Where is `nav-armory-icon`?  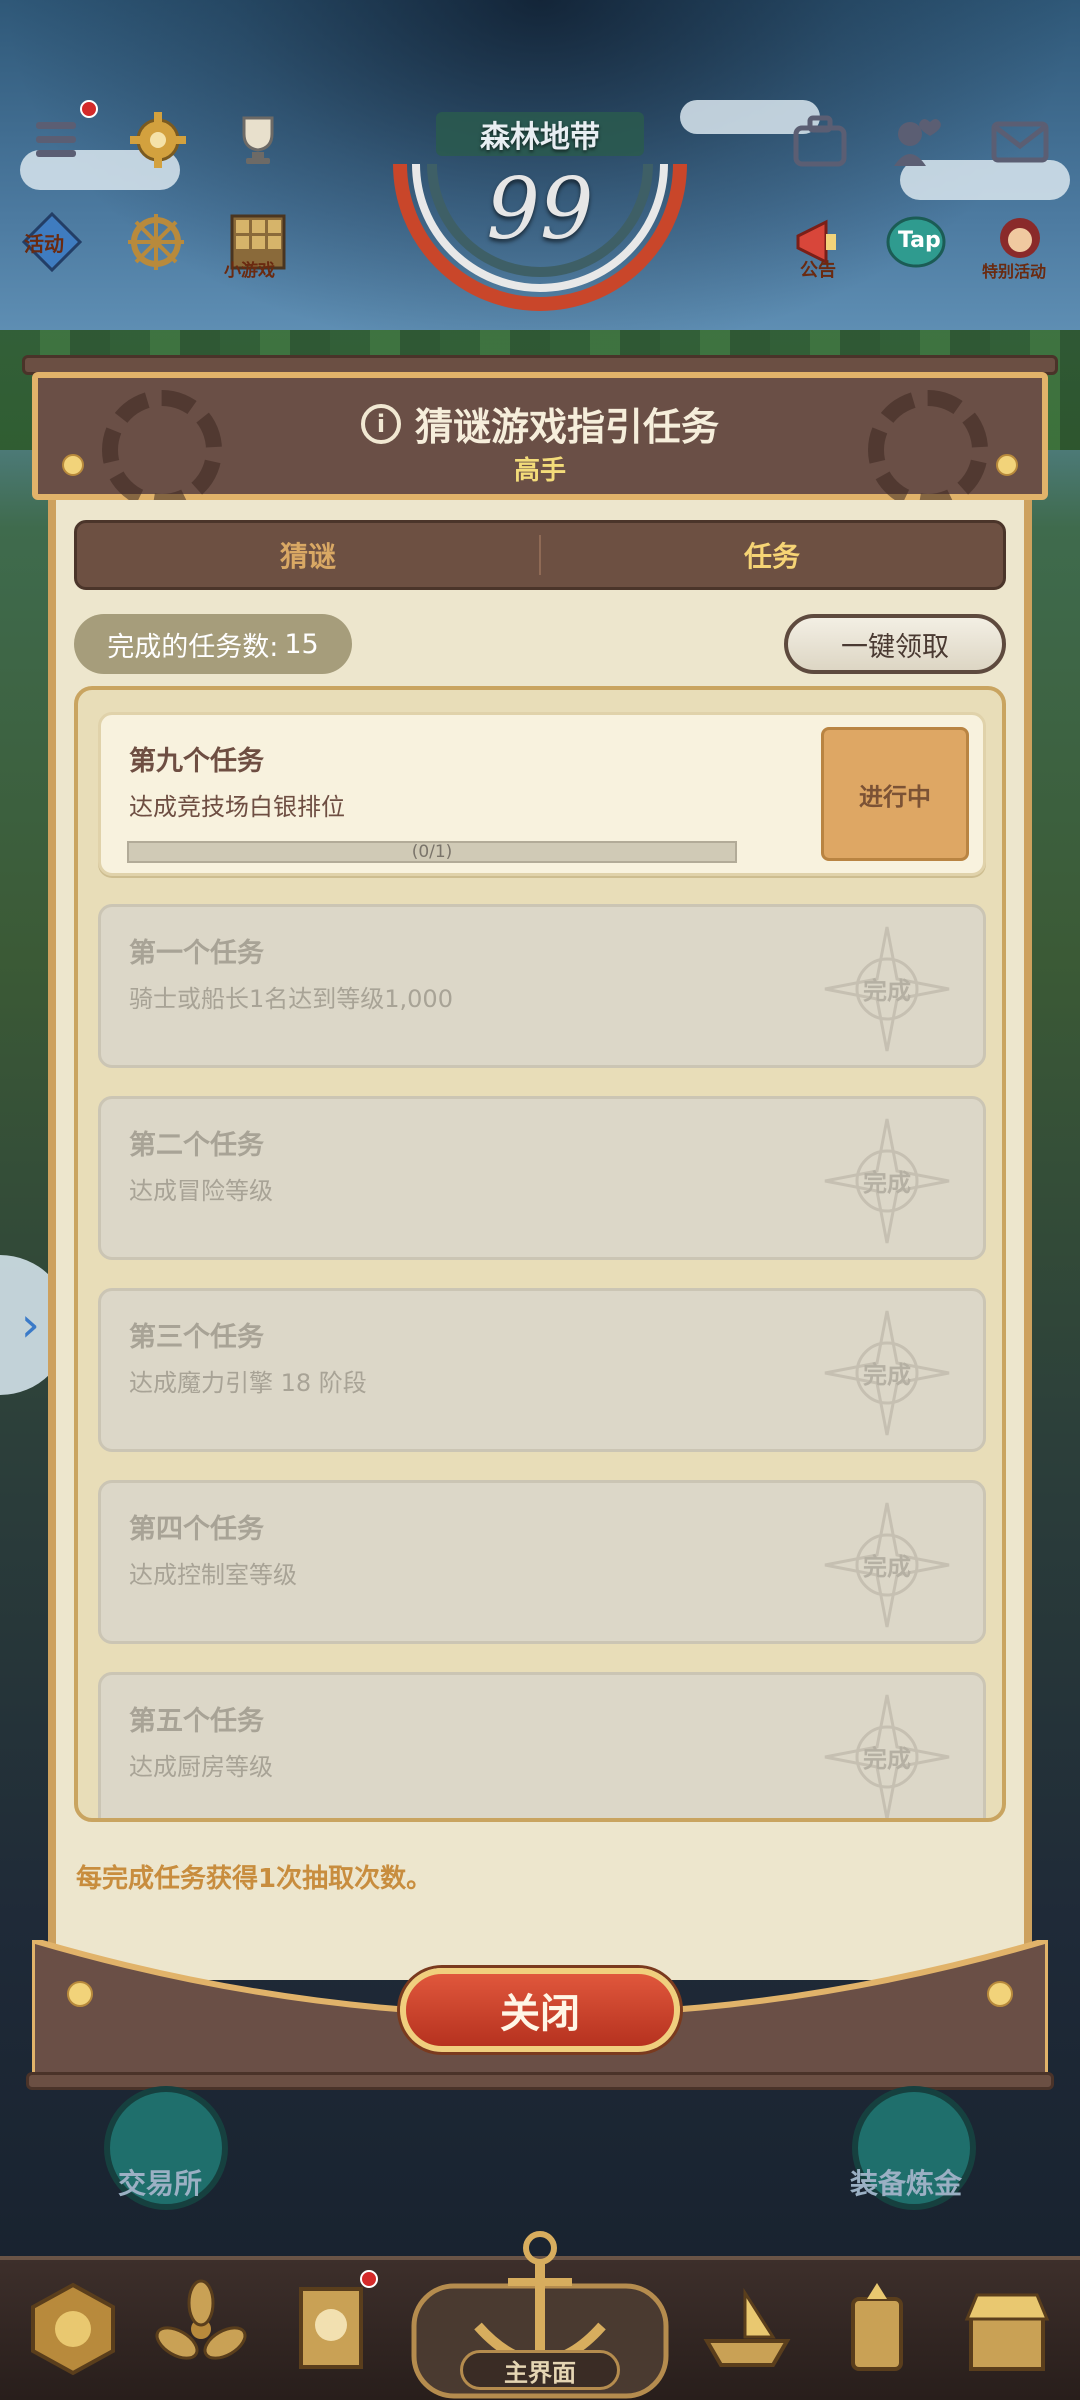
nav-armory-icon is located at coordinates (877, 2329).